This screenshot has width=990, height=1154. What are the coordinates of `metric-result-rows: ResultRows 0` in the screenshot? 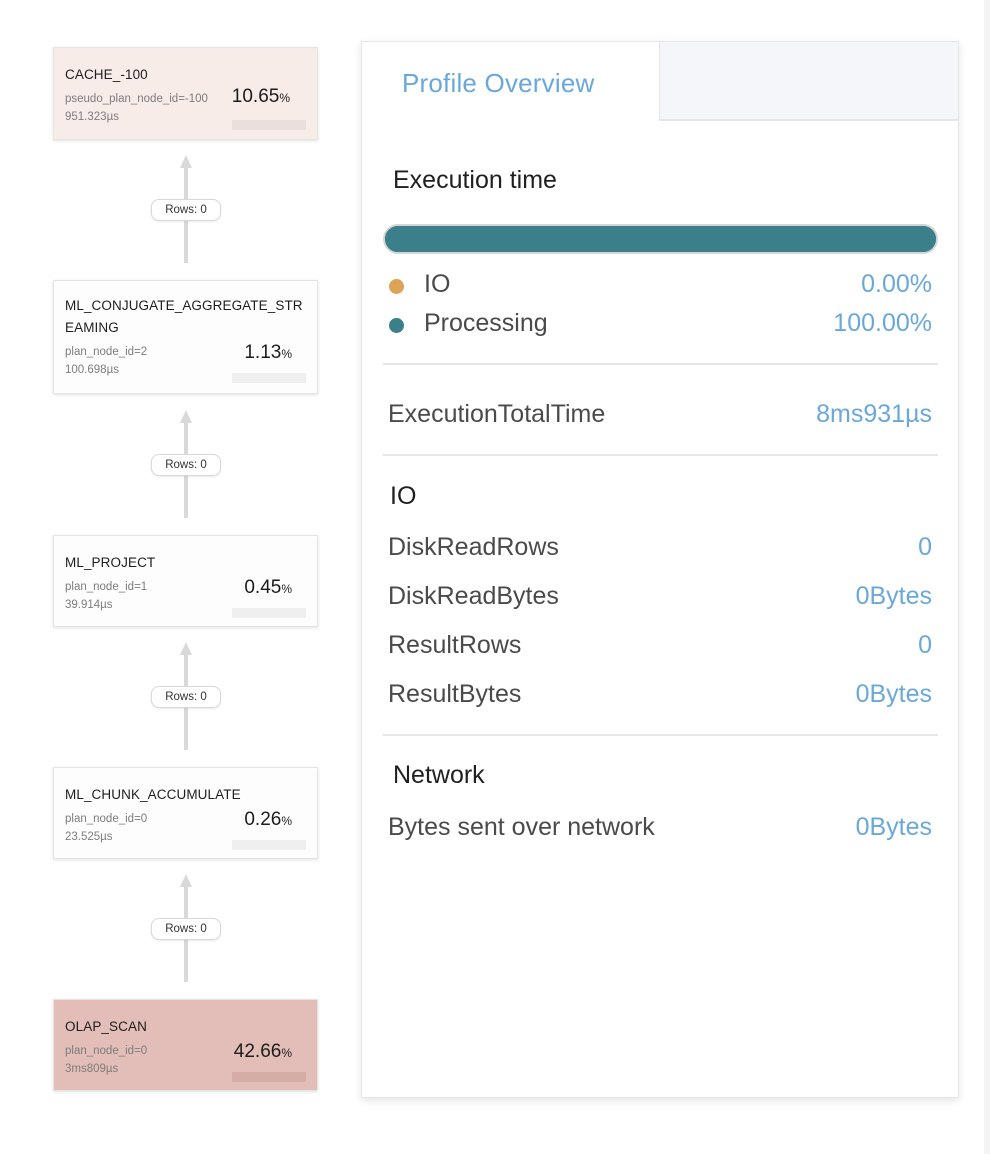 It's located at (660, 647).